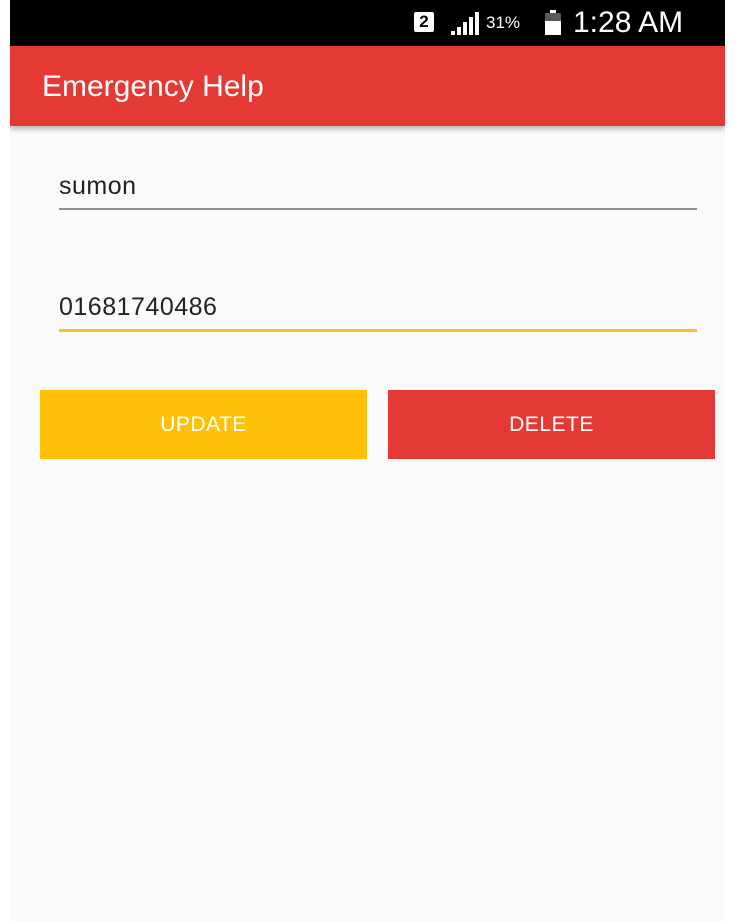  I want to click on status-bar: 2 31% 1:28 AM, so click(367, 23).